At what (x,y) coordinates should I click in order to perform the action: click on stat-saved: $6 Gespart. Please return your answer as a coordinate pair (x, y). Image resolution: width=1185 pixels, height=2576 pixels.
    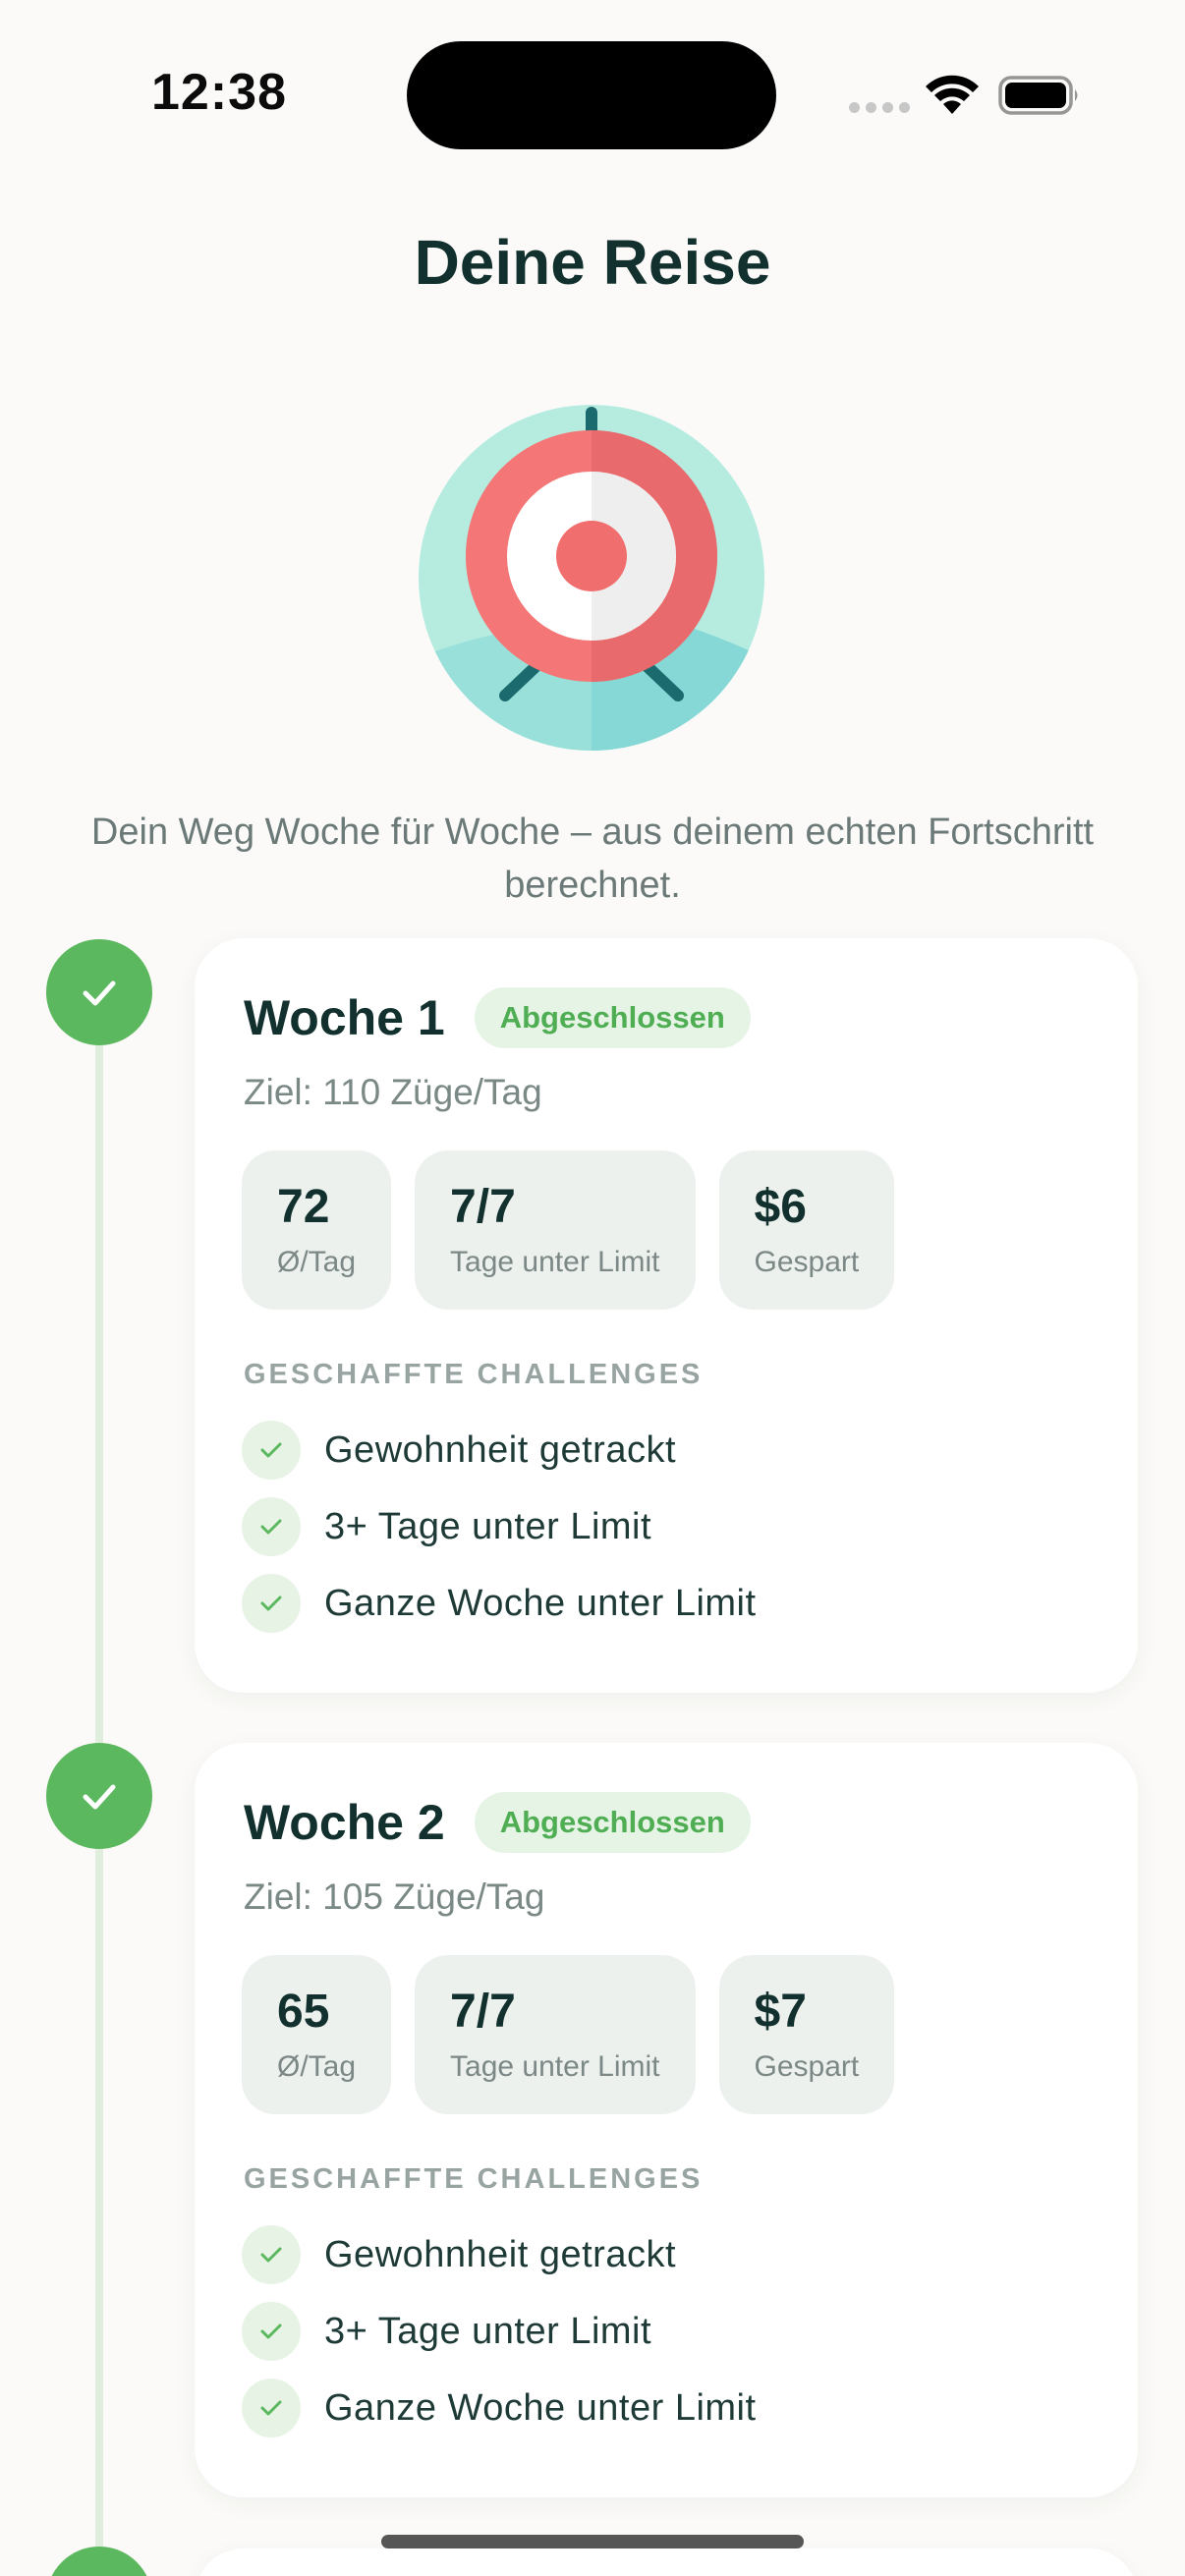
    Looking at the image, I should click on (807, 1230).